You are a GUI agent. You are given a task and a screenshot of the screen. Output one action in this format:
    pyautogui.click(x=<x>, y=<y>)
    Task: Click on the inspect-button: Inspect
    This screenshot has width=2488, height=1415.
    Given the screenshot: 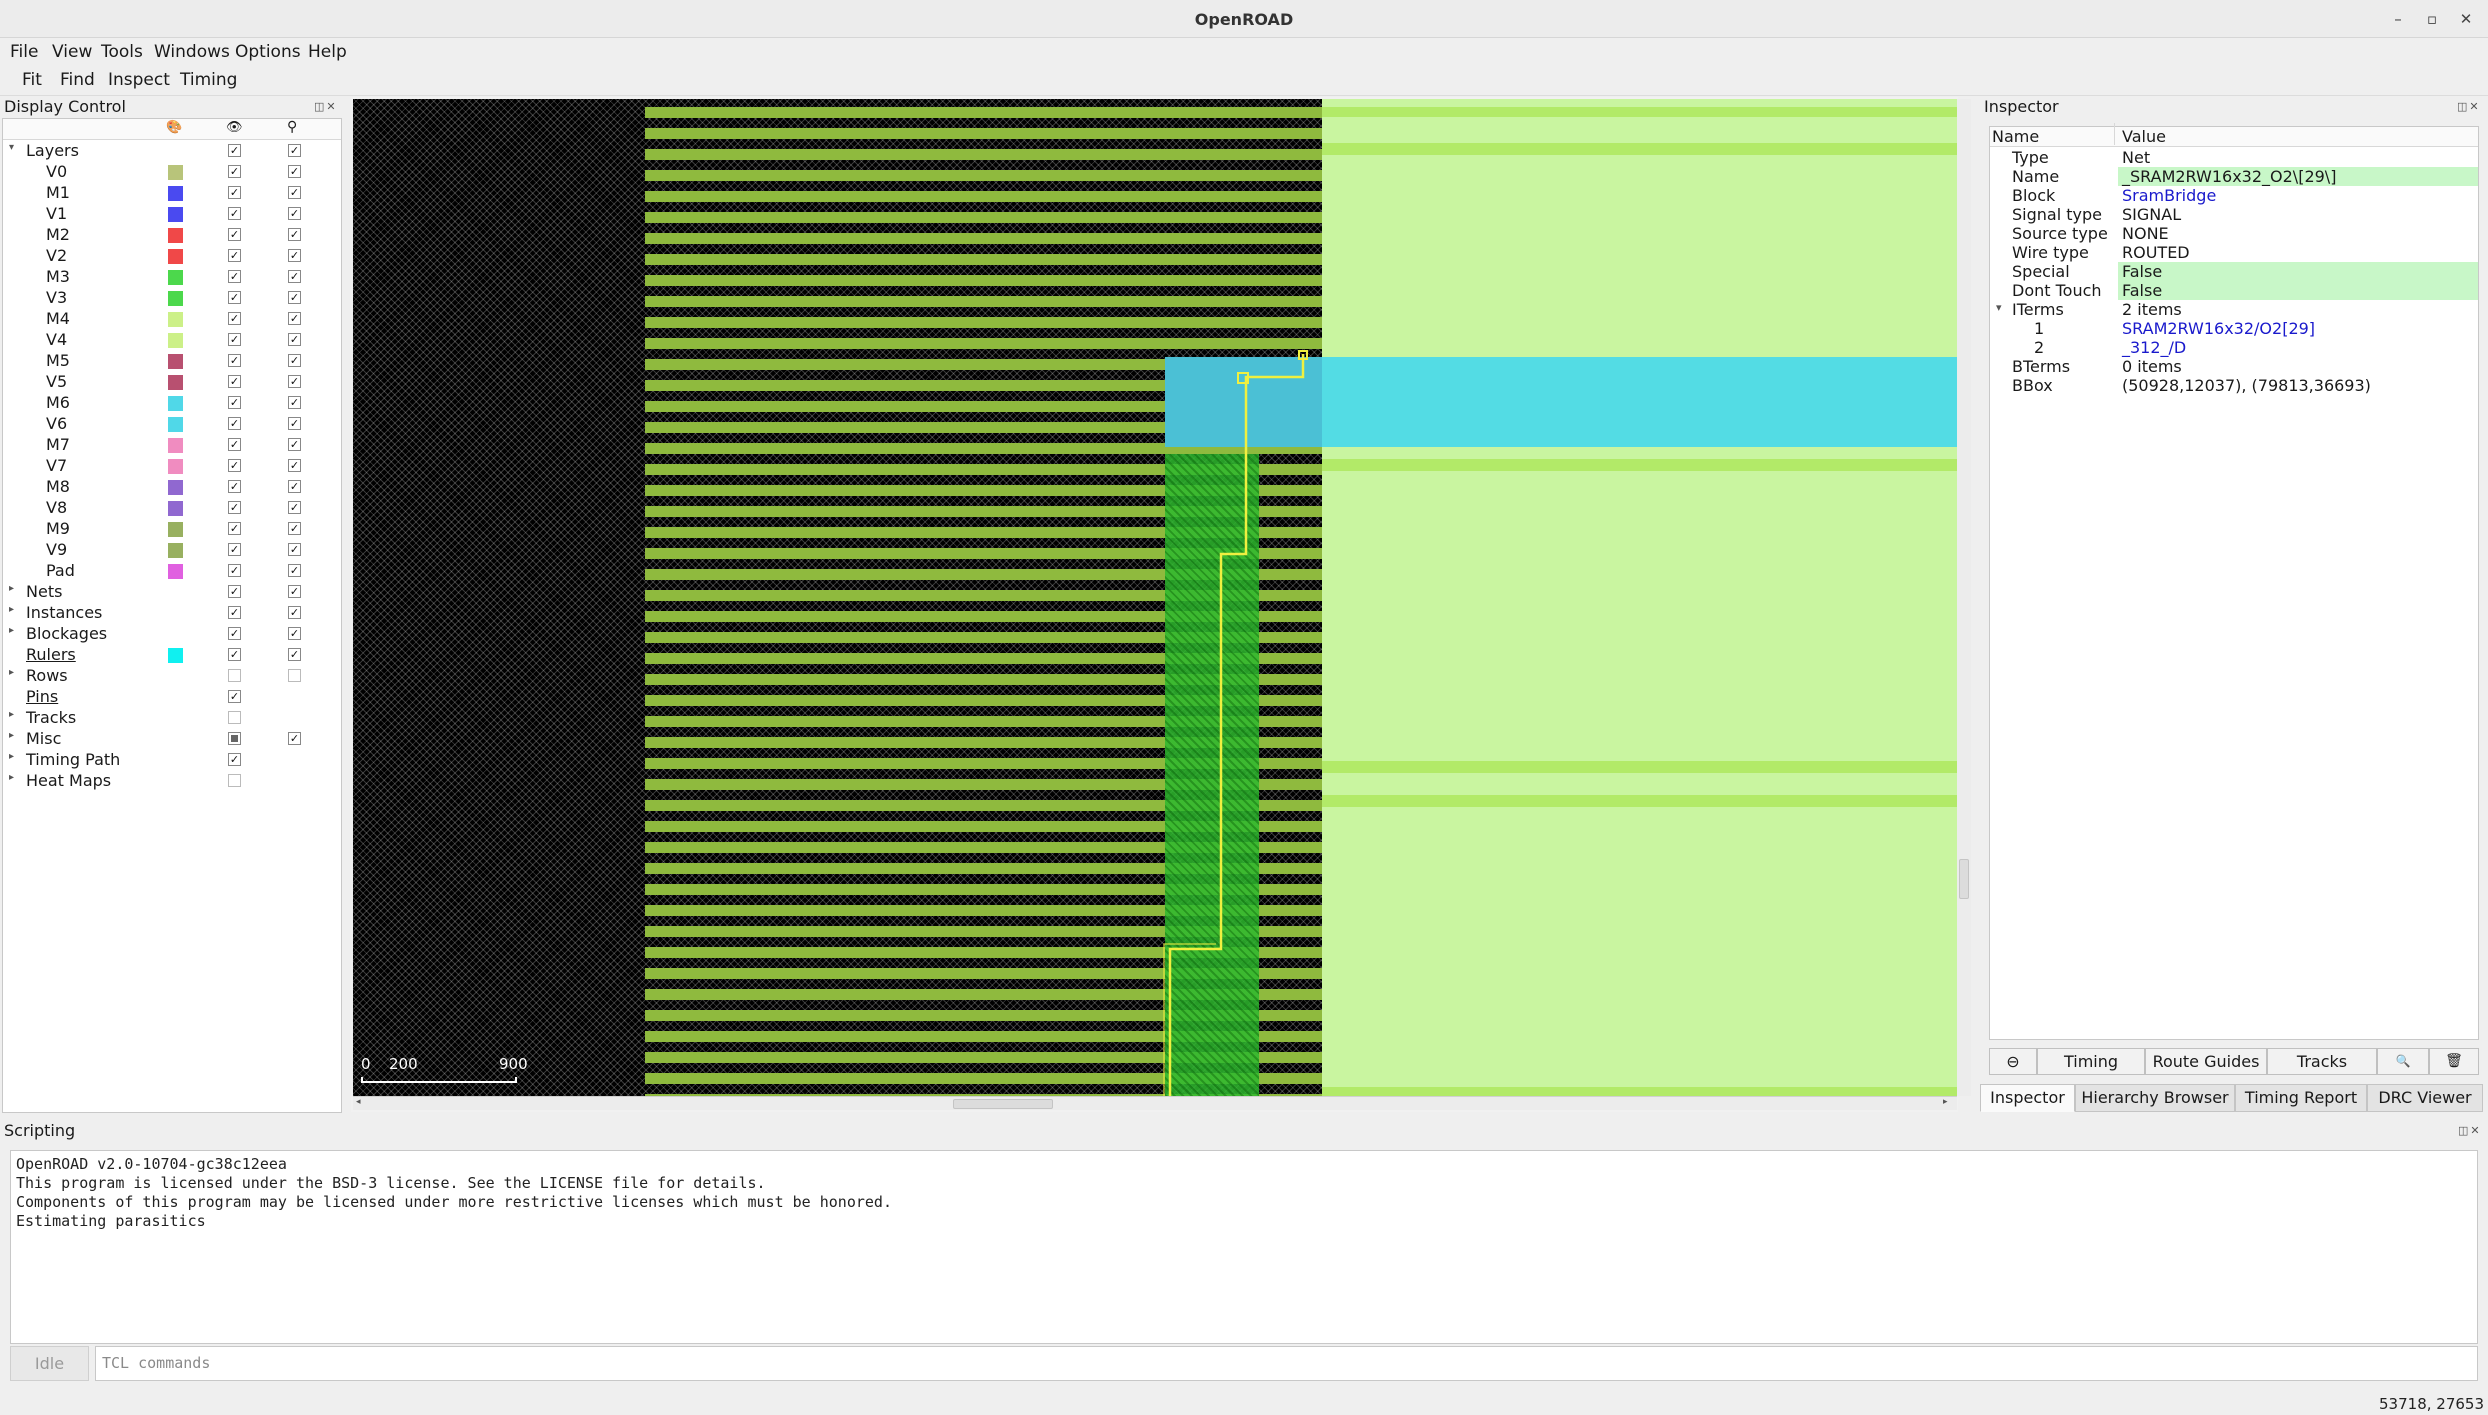 What is the action you would take?
    pyautogui.click(x=139, y=80)
    